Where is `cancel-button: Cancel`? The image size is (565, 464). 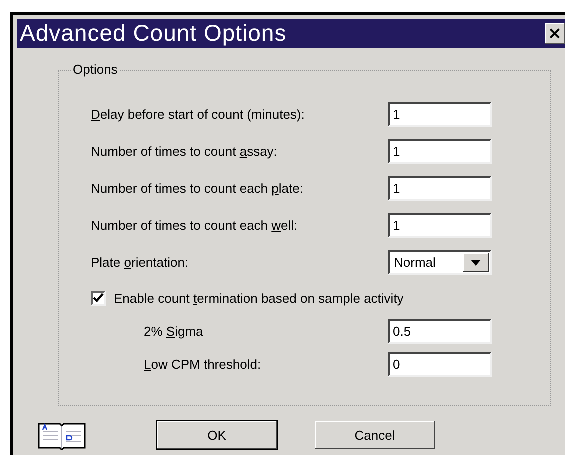
cancel-button: Cancel is located at coordinates (375, 435).